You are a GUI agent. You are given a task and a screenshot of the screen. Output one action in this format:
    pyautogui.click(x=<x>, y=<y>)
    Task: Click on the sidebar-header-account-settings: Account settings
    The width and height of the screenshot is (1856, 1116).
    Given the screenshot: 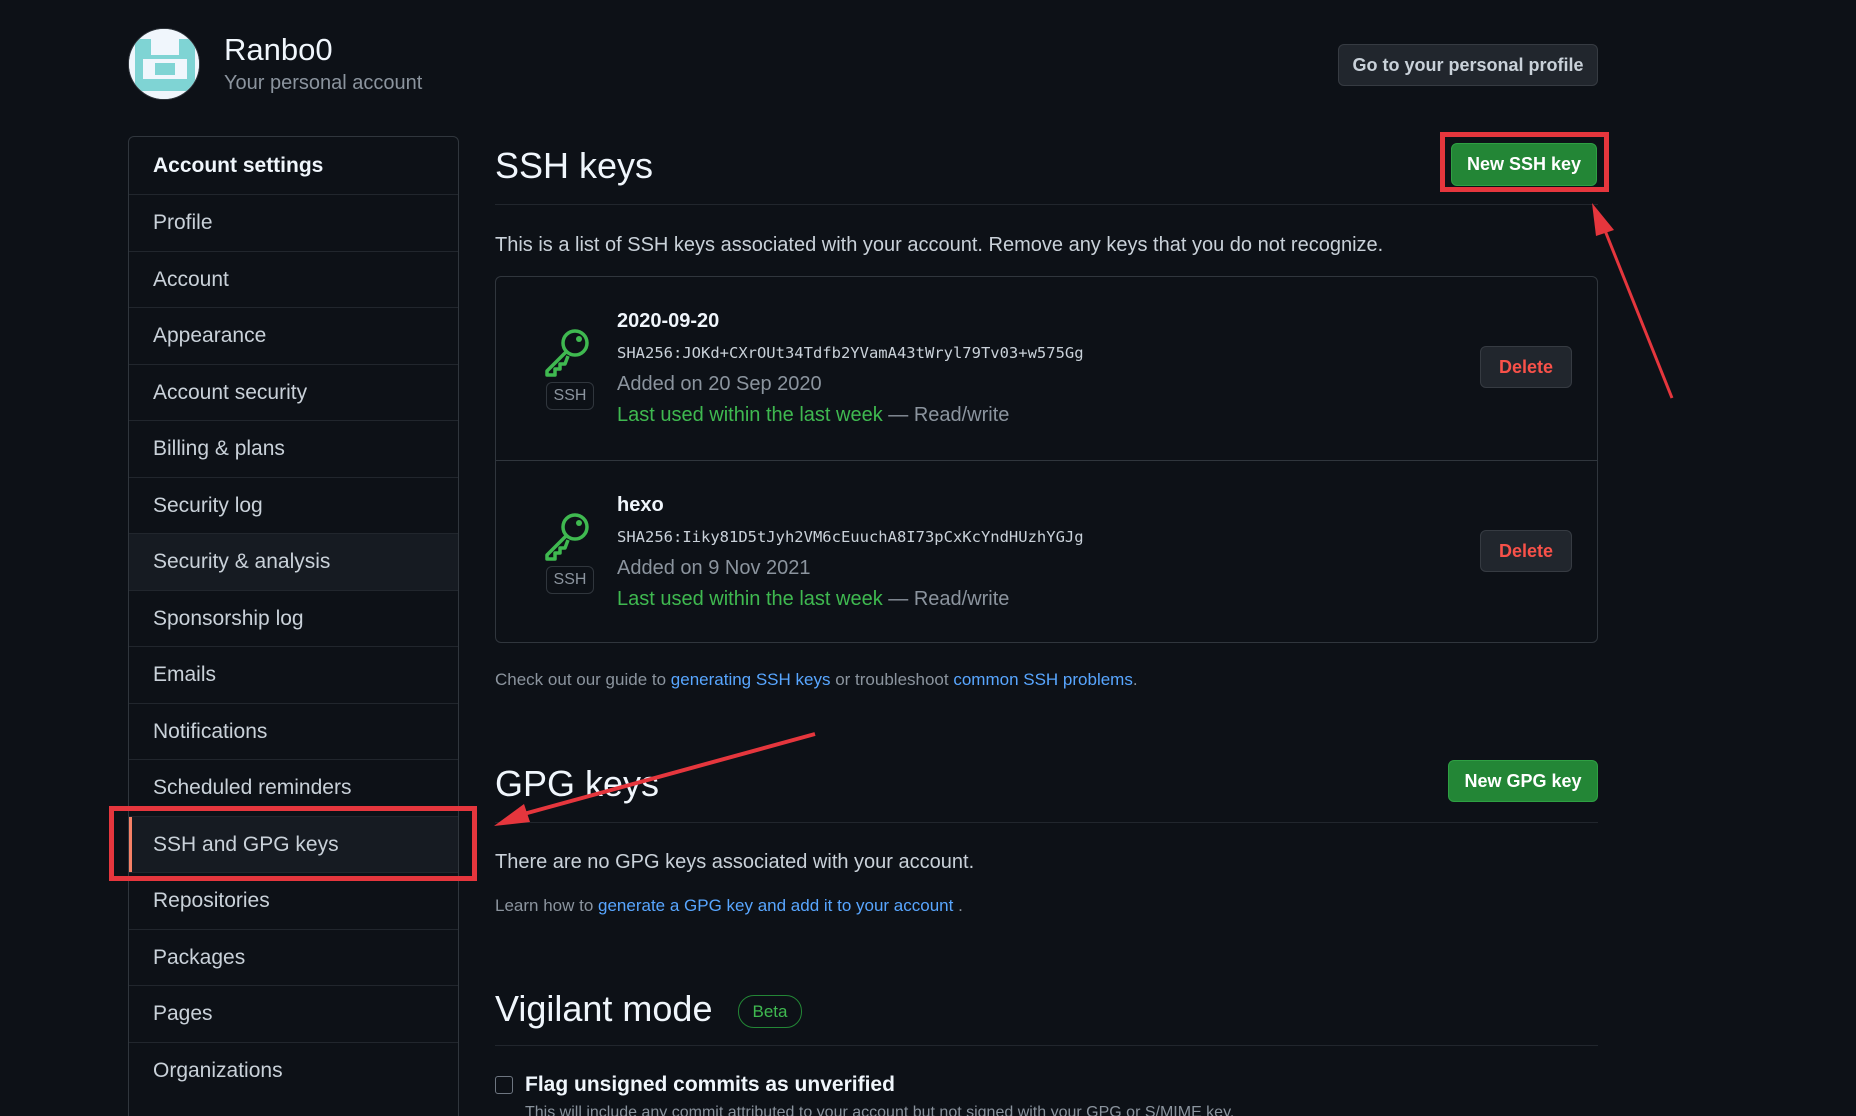 What is the action you would take?
    pyautogui.click(x=238, y=165)
    